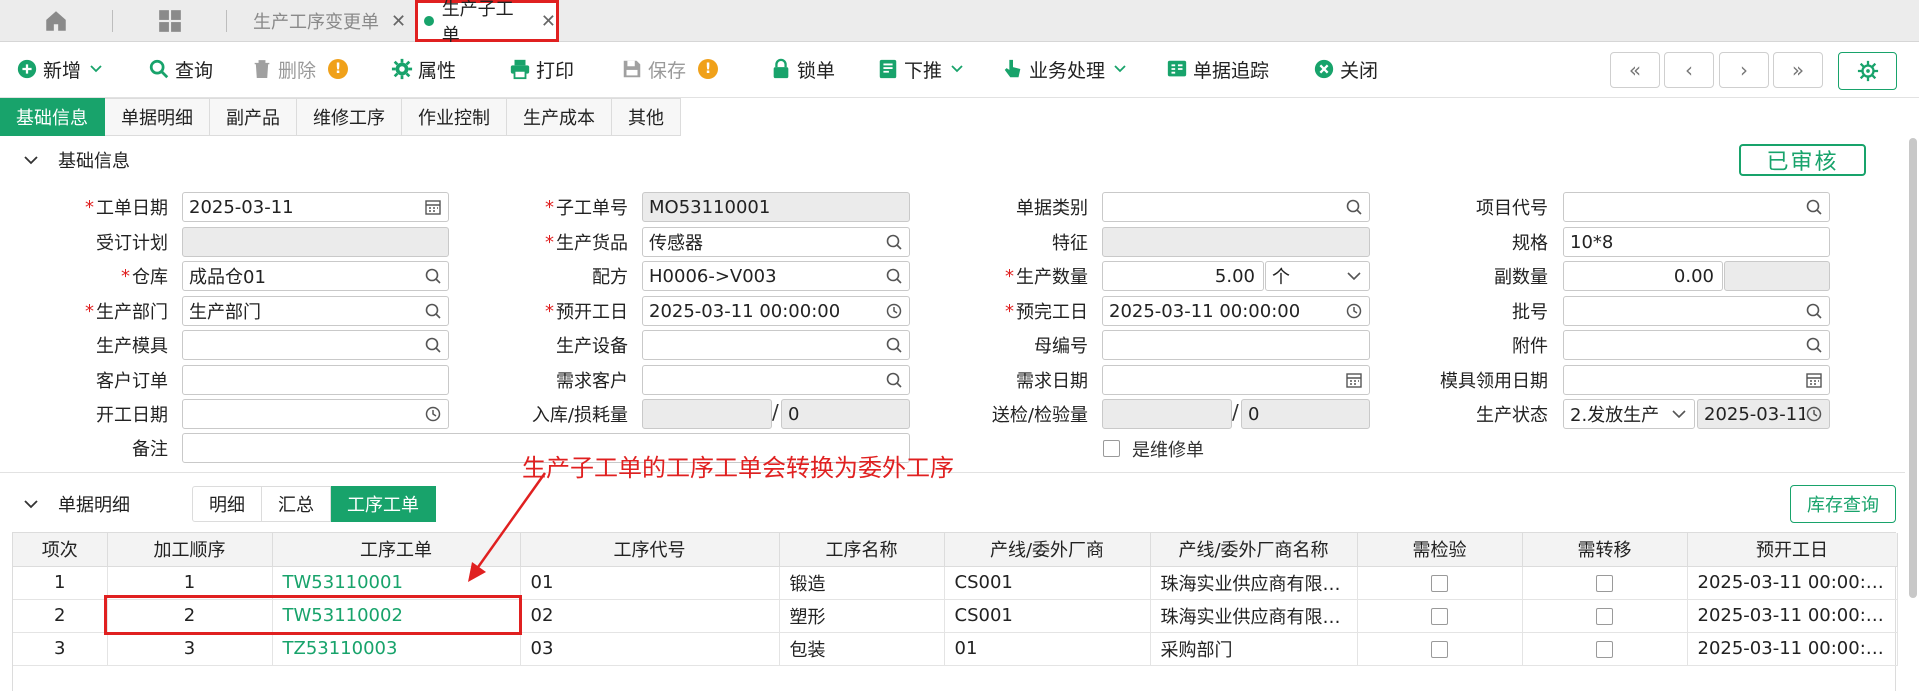 The height and width of the screenshot is (691, 1919). Describe the element at coordinates (1635, 70) in the screenshot. I see `first-record-button: «` at that location.